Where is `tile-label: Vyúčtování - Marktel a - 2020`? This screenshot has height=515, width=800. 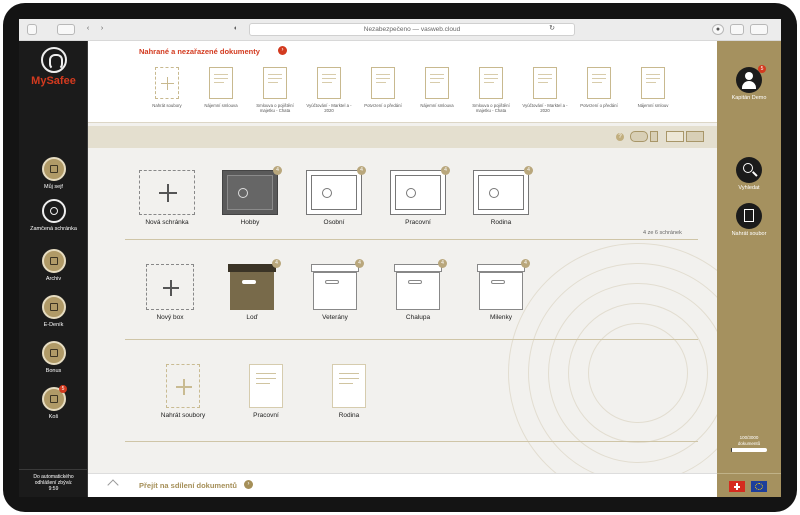
tile-label: Vyúčtování - Marktel a - 2020 is located at coordinates (545, 108).